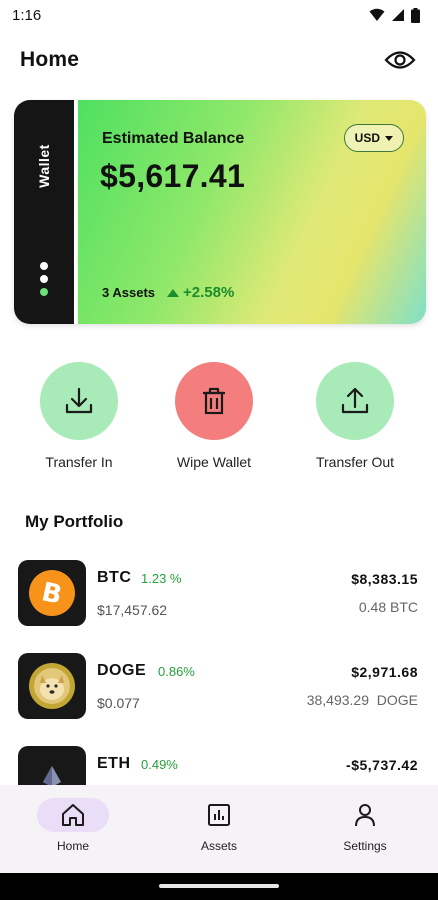 This screenshot has height=900, width=438. I want to click on nav-assets-label: Assets, so click(218, 846).